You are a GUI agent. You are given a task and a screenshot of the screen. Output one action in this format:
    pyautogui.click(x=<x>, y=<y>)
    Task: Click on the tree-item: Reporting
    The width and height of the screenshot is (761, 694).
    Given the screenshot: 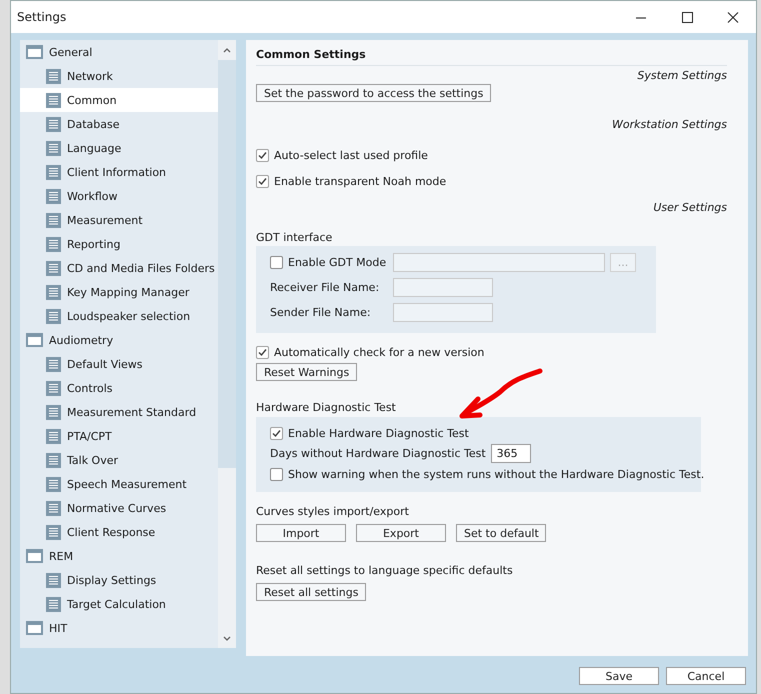 What is the action you would take?
    pyautogui.click(x=119, y=244)
    